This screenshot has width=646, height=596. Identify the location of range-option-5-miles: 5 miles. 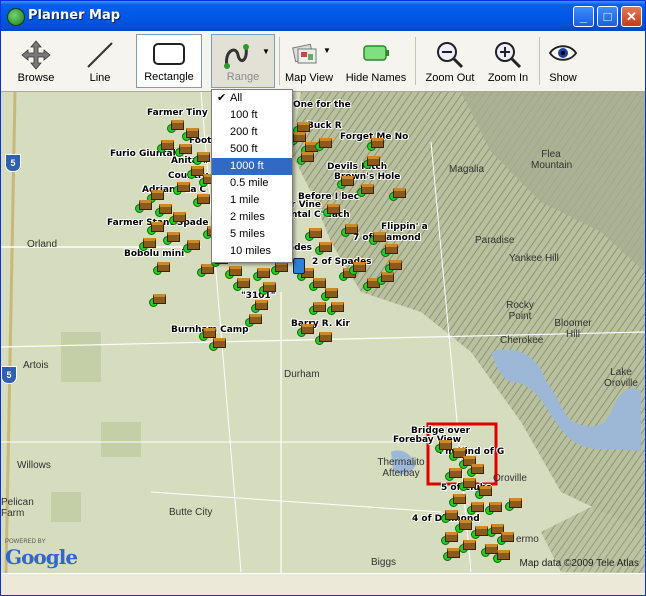
(252, 234).